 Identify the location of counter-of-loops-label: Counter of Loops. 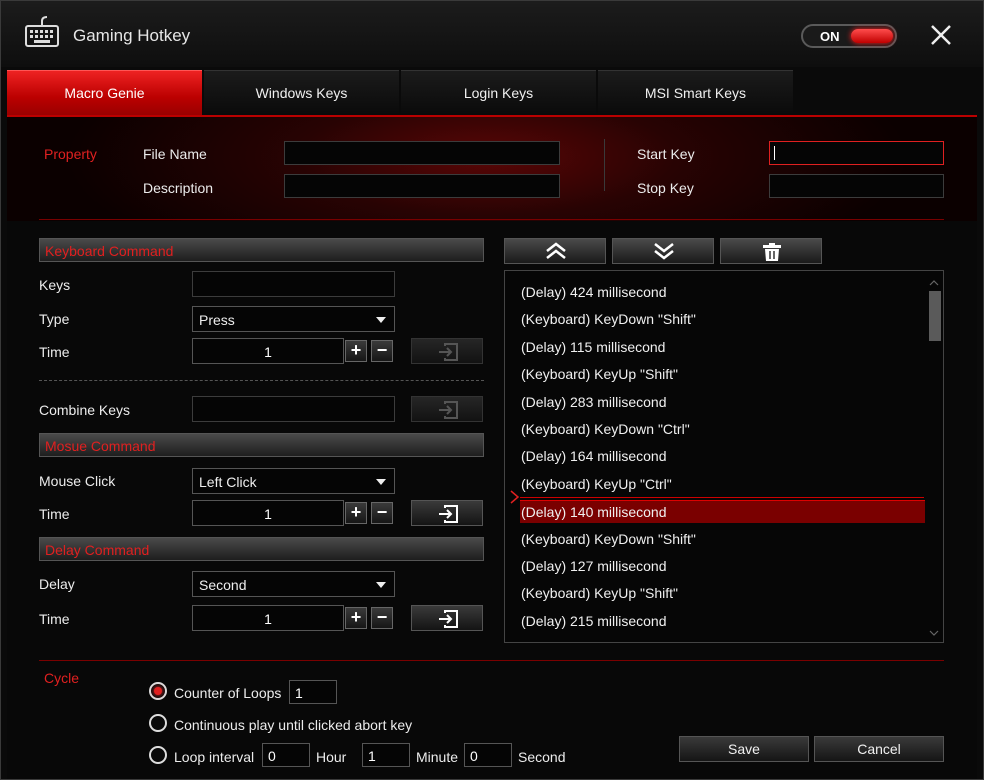
(228, 693).